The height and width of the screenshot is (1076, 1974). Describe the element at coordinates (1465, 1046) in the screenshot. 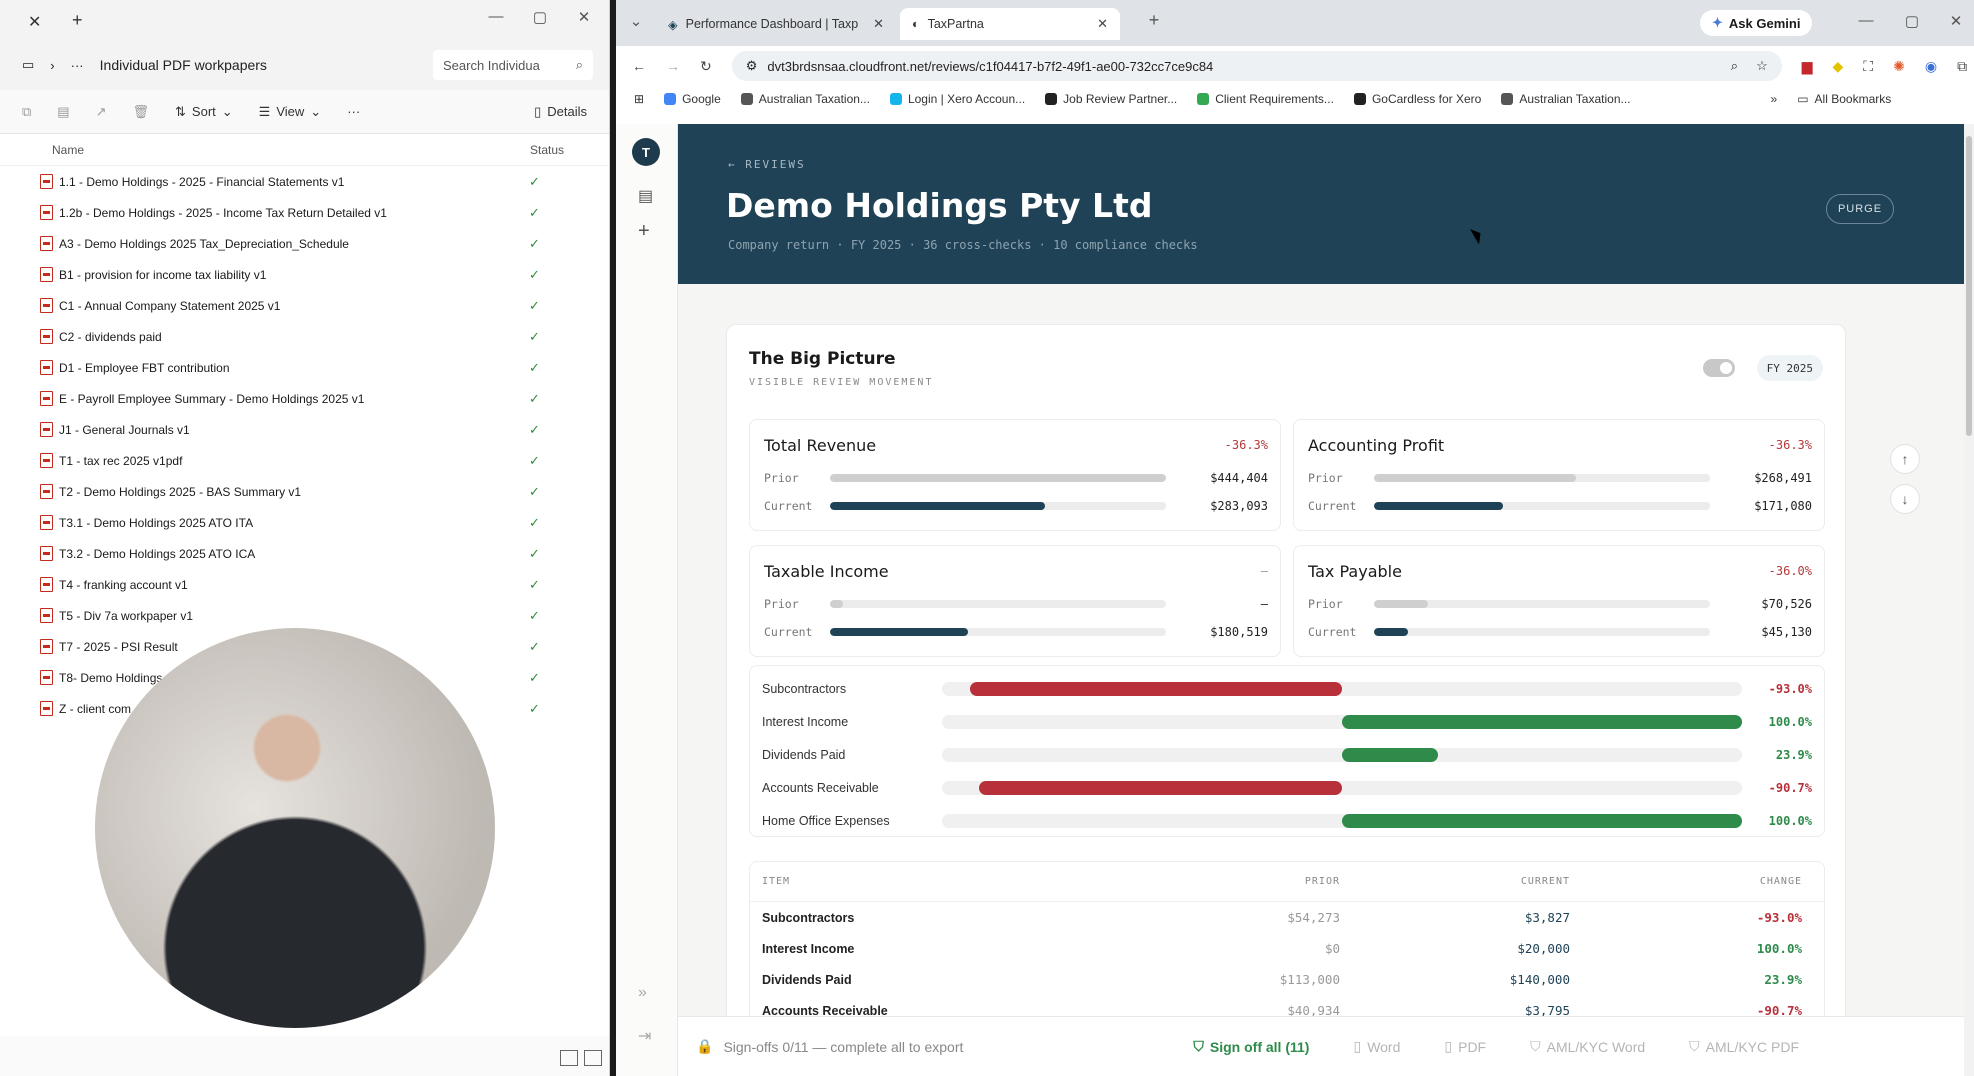

I see `export-pdf-button: ▯ PDF` at that location.